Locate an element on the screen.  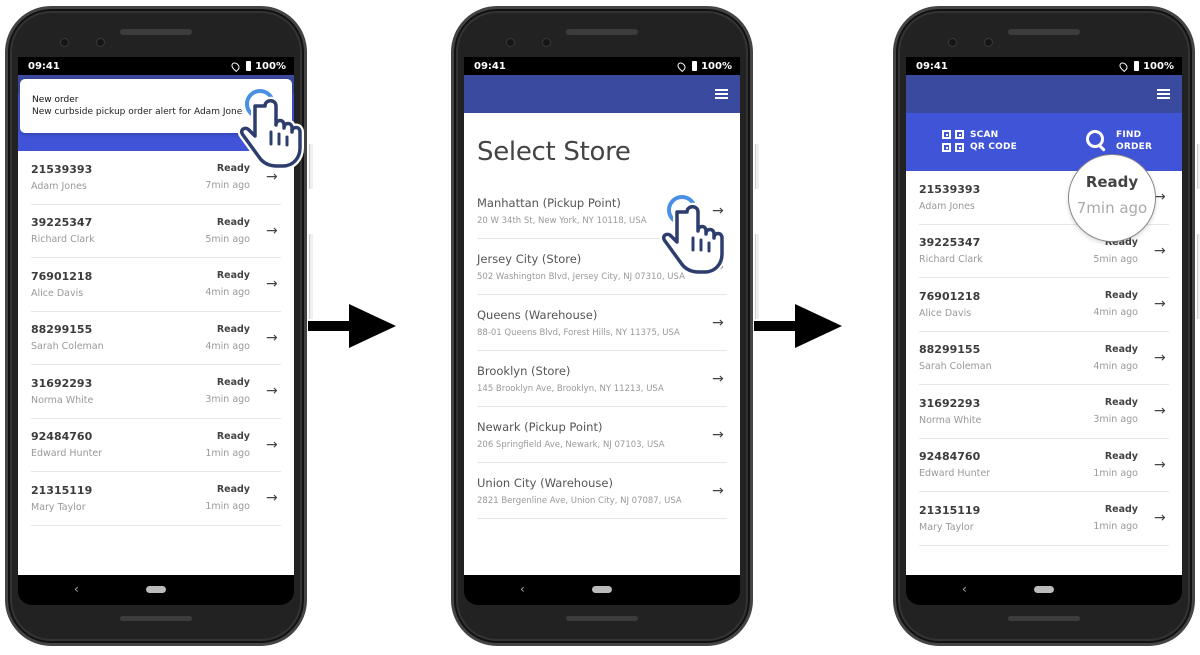
order-row: 39225347 Richard Clark Ready 5min ago → is located at coordinates (156, 231).